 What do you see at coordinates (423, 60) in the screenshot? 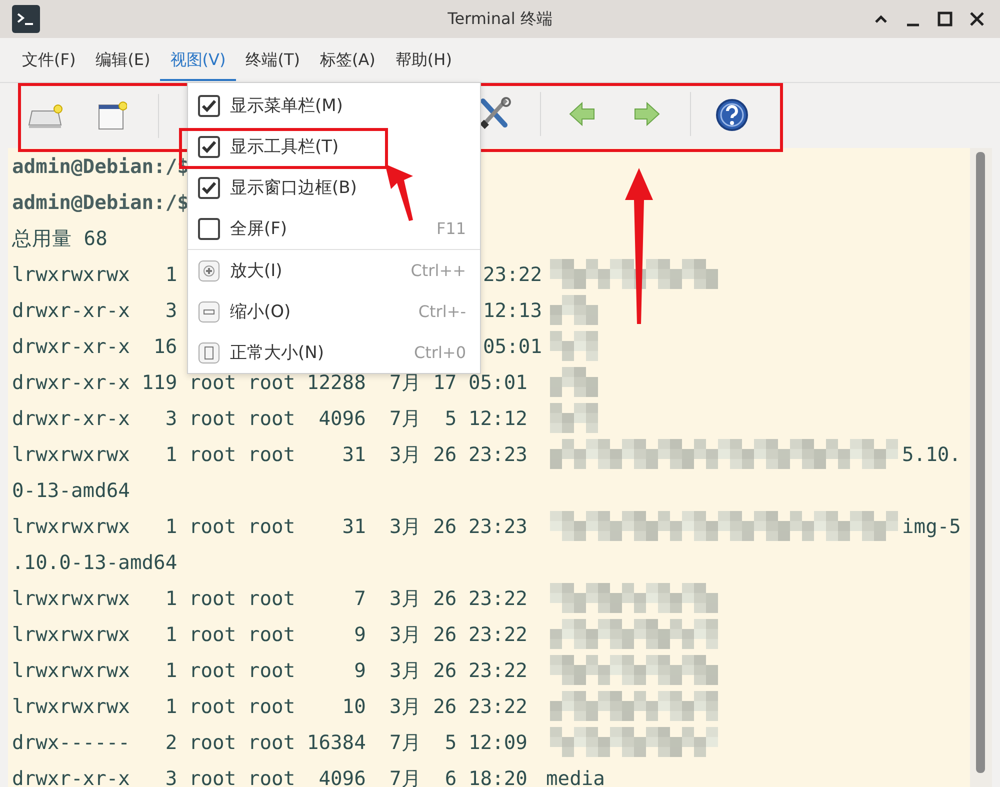
I see `menu-bar-item: 帮助(H)` at bounding box center [423, 60].